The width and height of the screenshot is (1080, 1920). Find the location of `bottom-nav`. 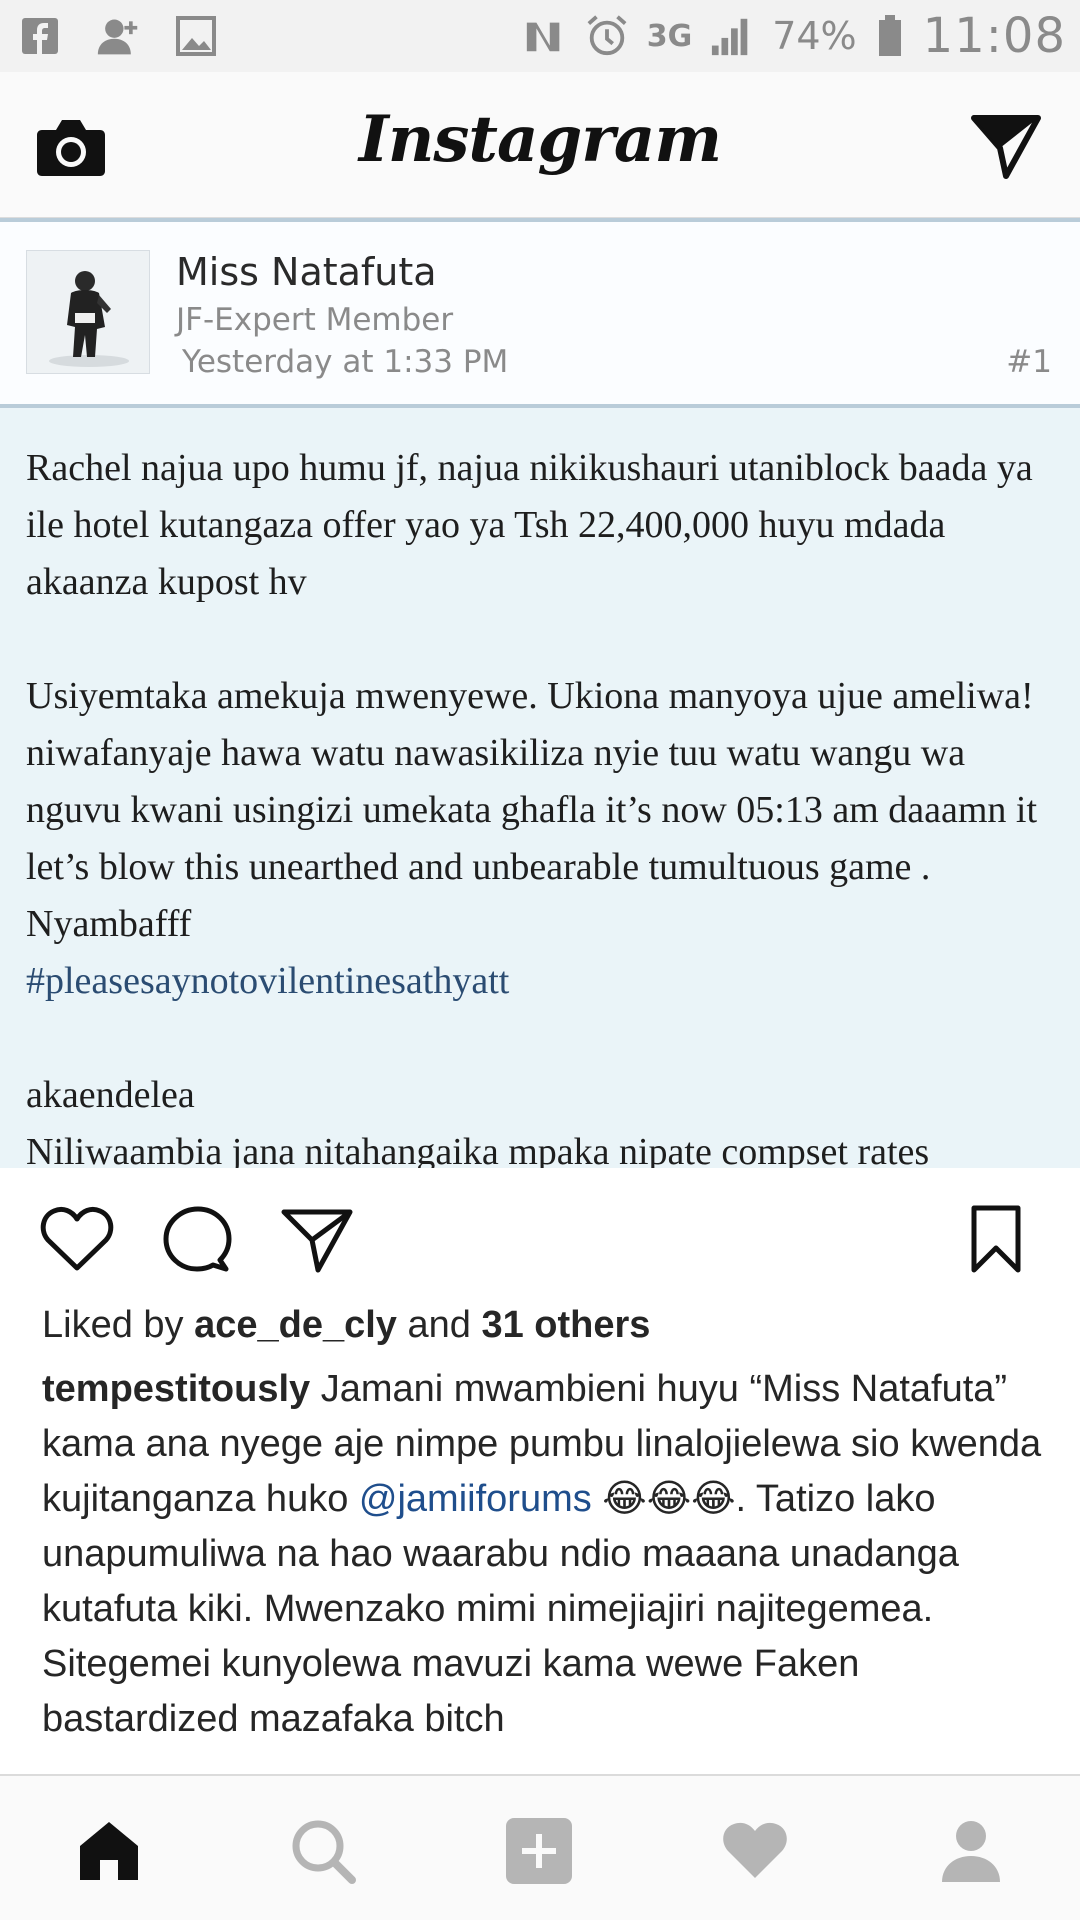

bottom-nav is located at coordinates (540, 1847).